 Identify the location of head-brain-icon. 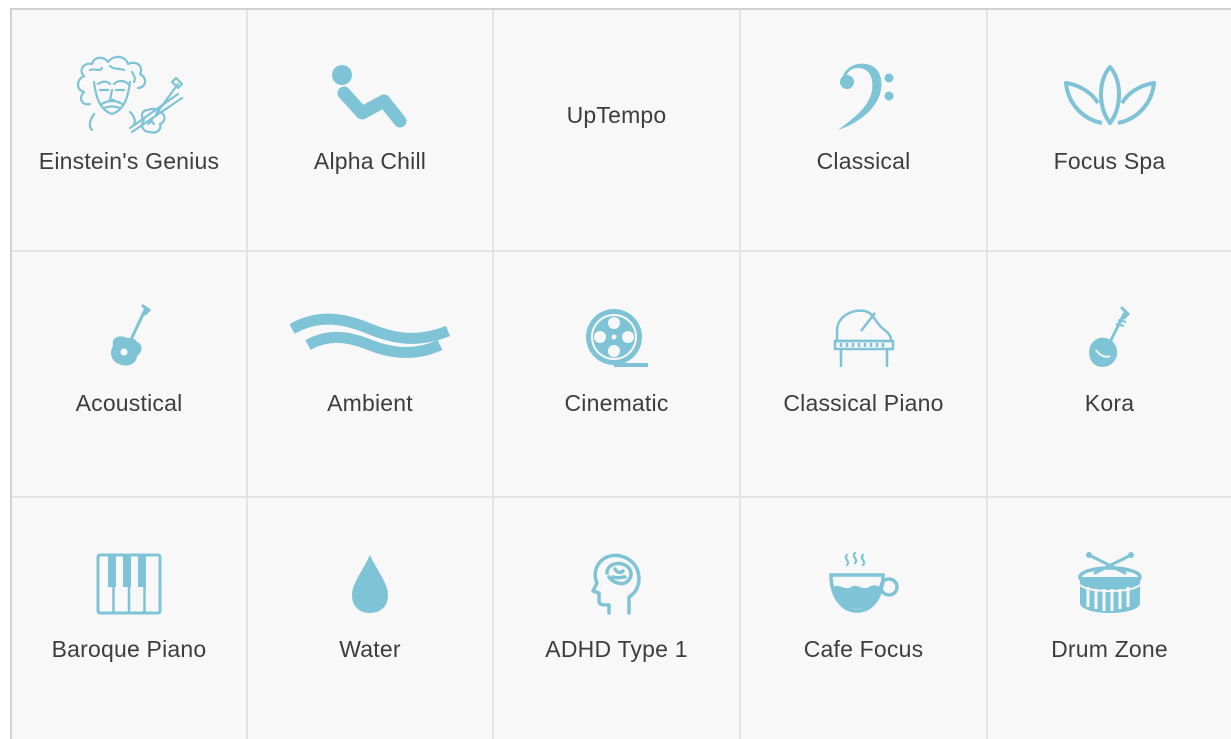
(617, 584).